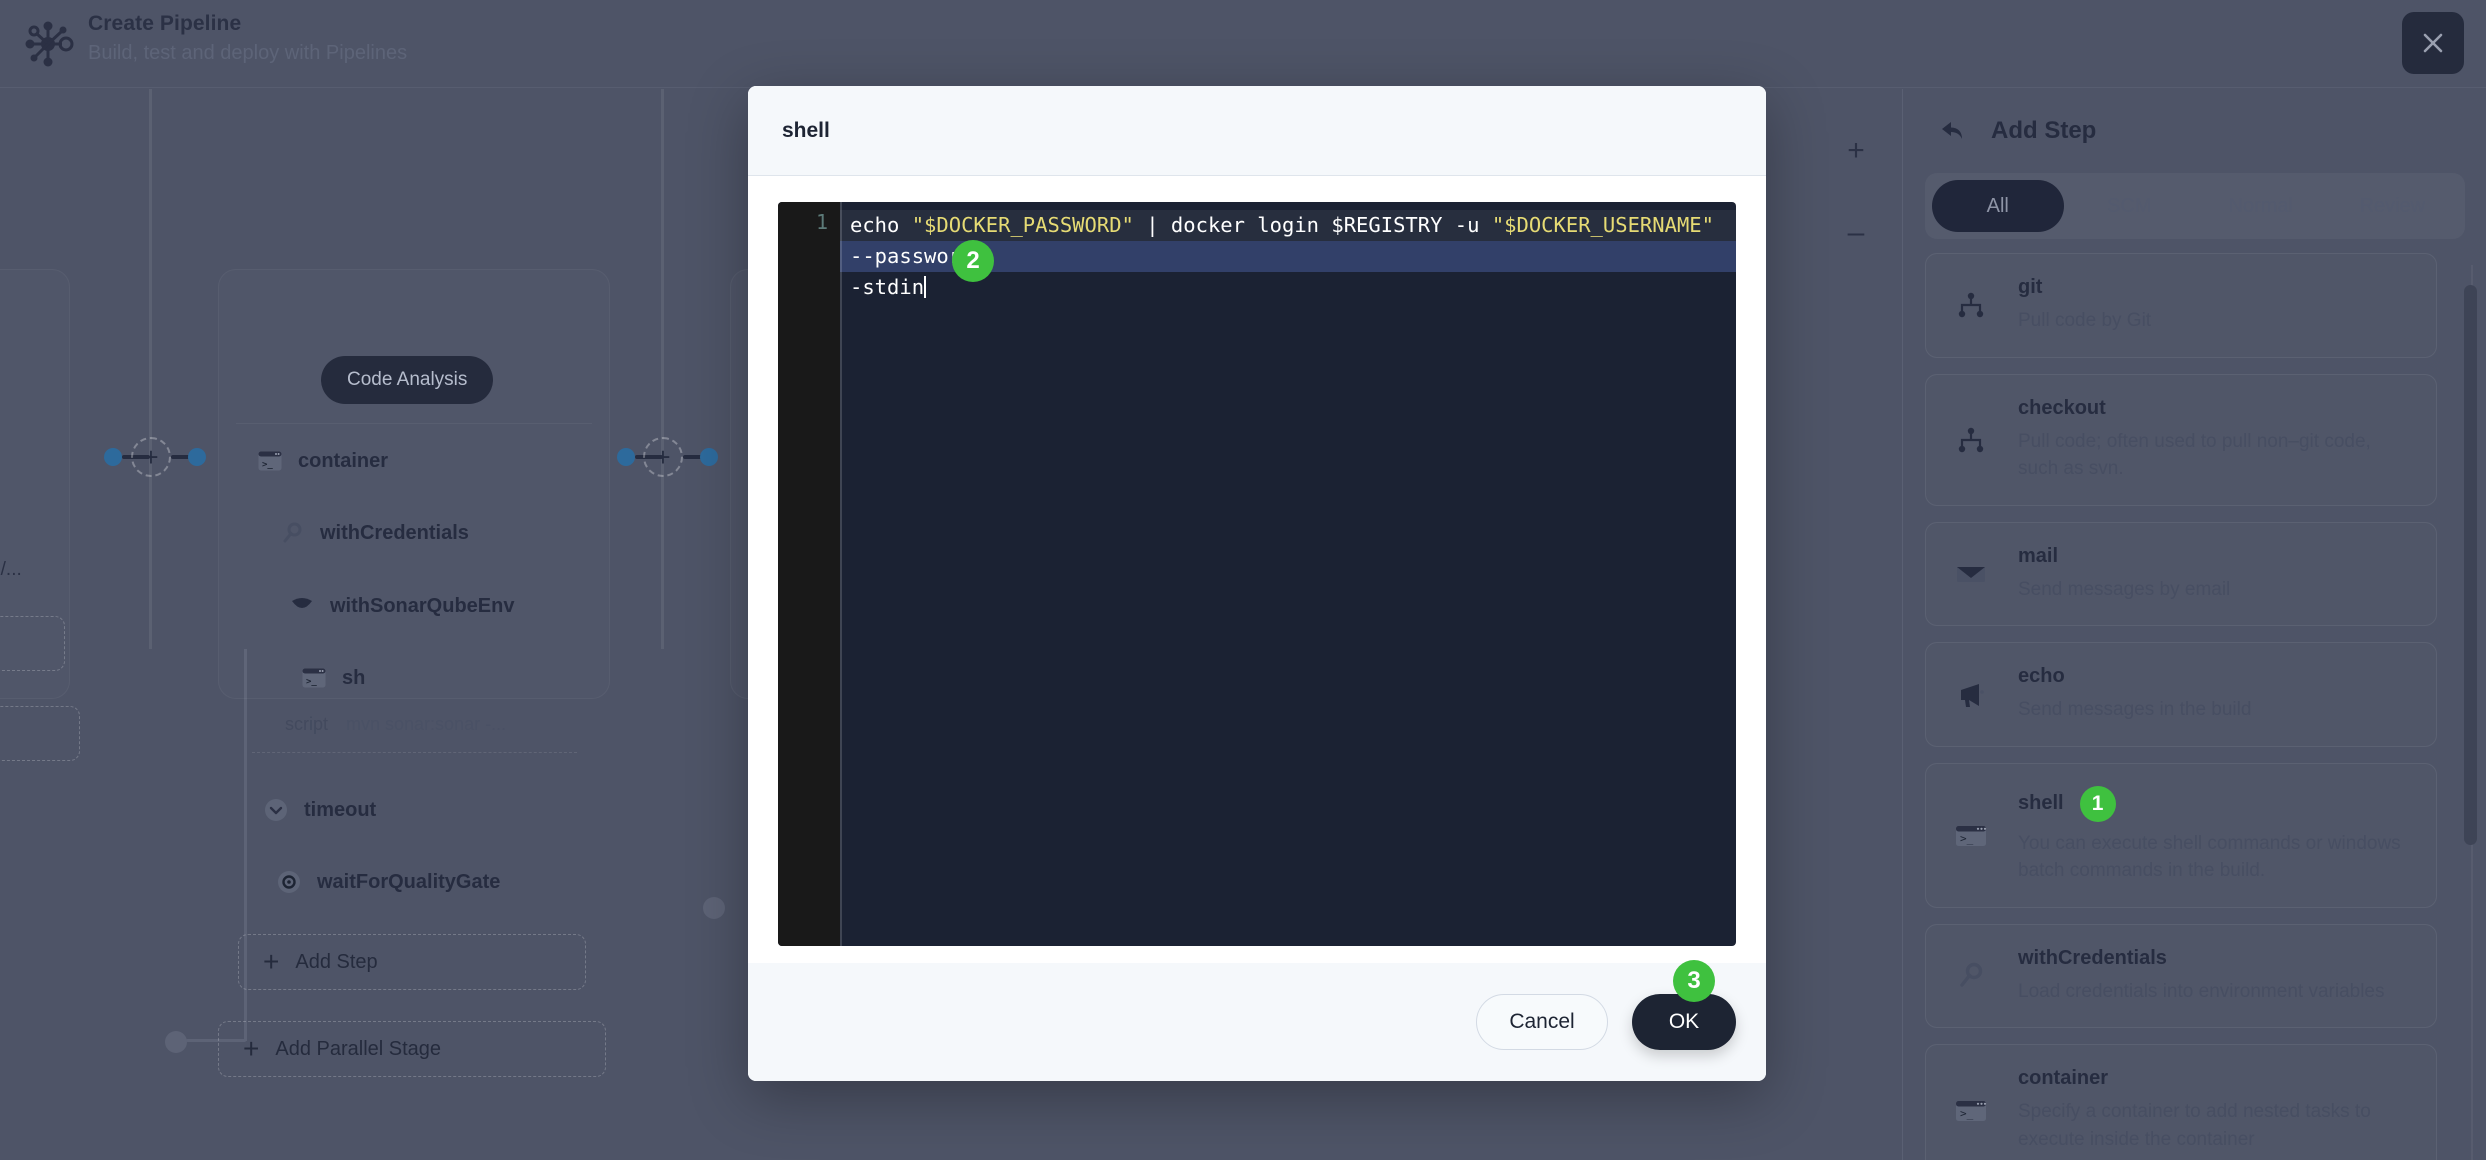 This screenshot has width=2486, height=1160. What do you see at coordinates (2041, 676) in the screenshot?
I see `step-name: echo` at bounding box center [2041, 676].